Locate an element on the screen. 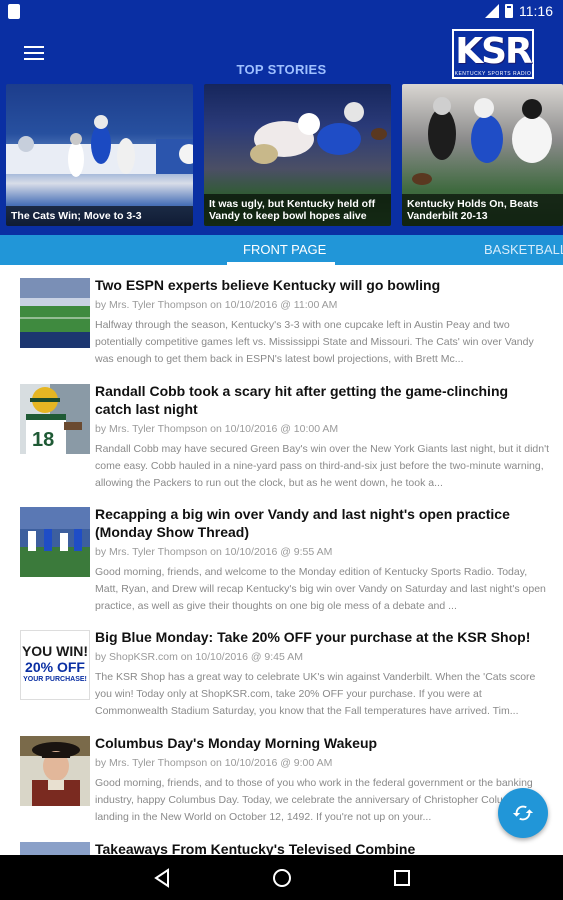 The image size is (563, 900). promo-line-2: 20% OFF is located at coordinates (55, 667).